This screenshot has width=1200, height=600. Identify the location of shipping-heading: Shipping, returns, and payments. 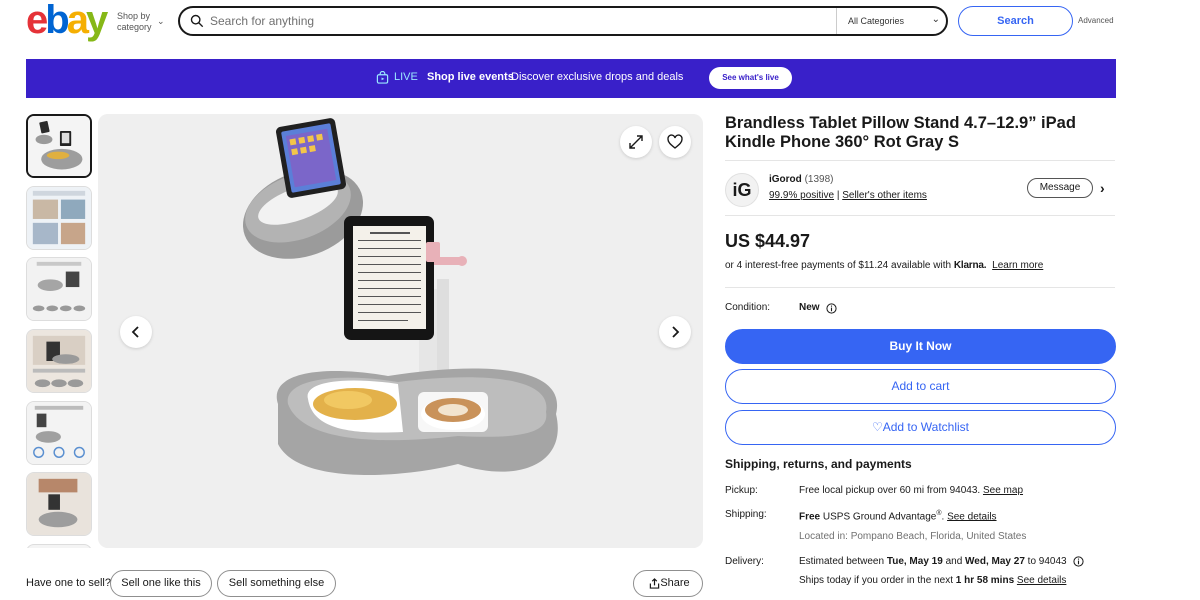
(818, 464).